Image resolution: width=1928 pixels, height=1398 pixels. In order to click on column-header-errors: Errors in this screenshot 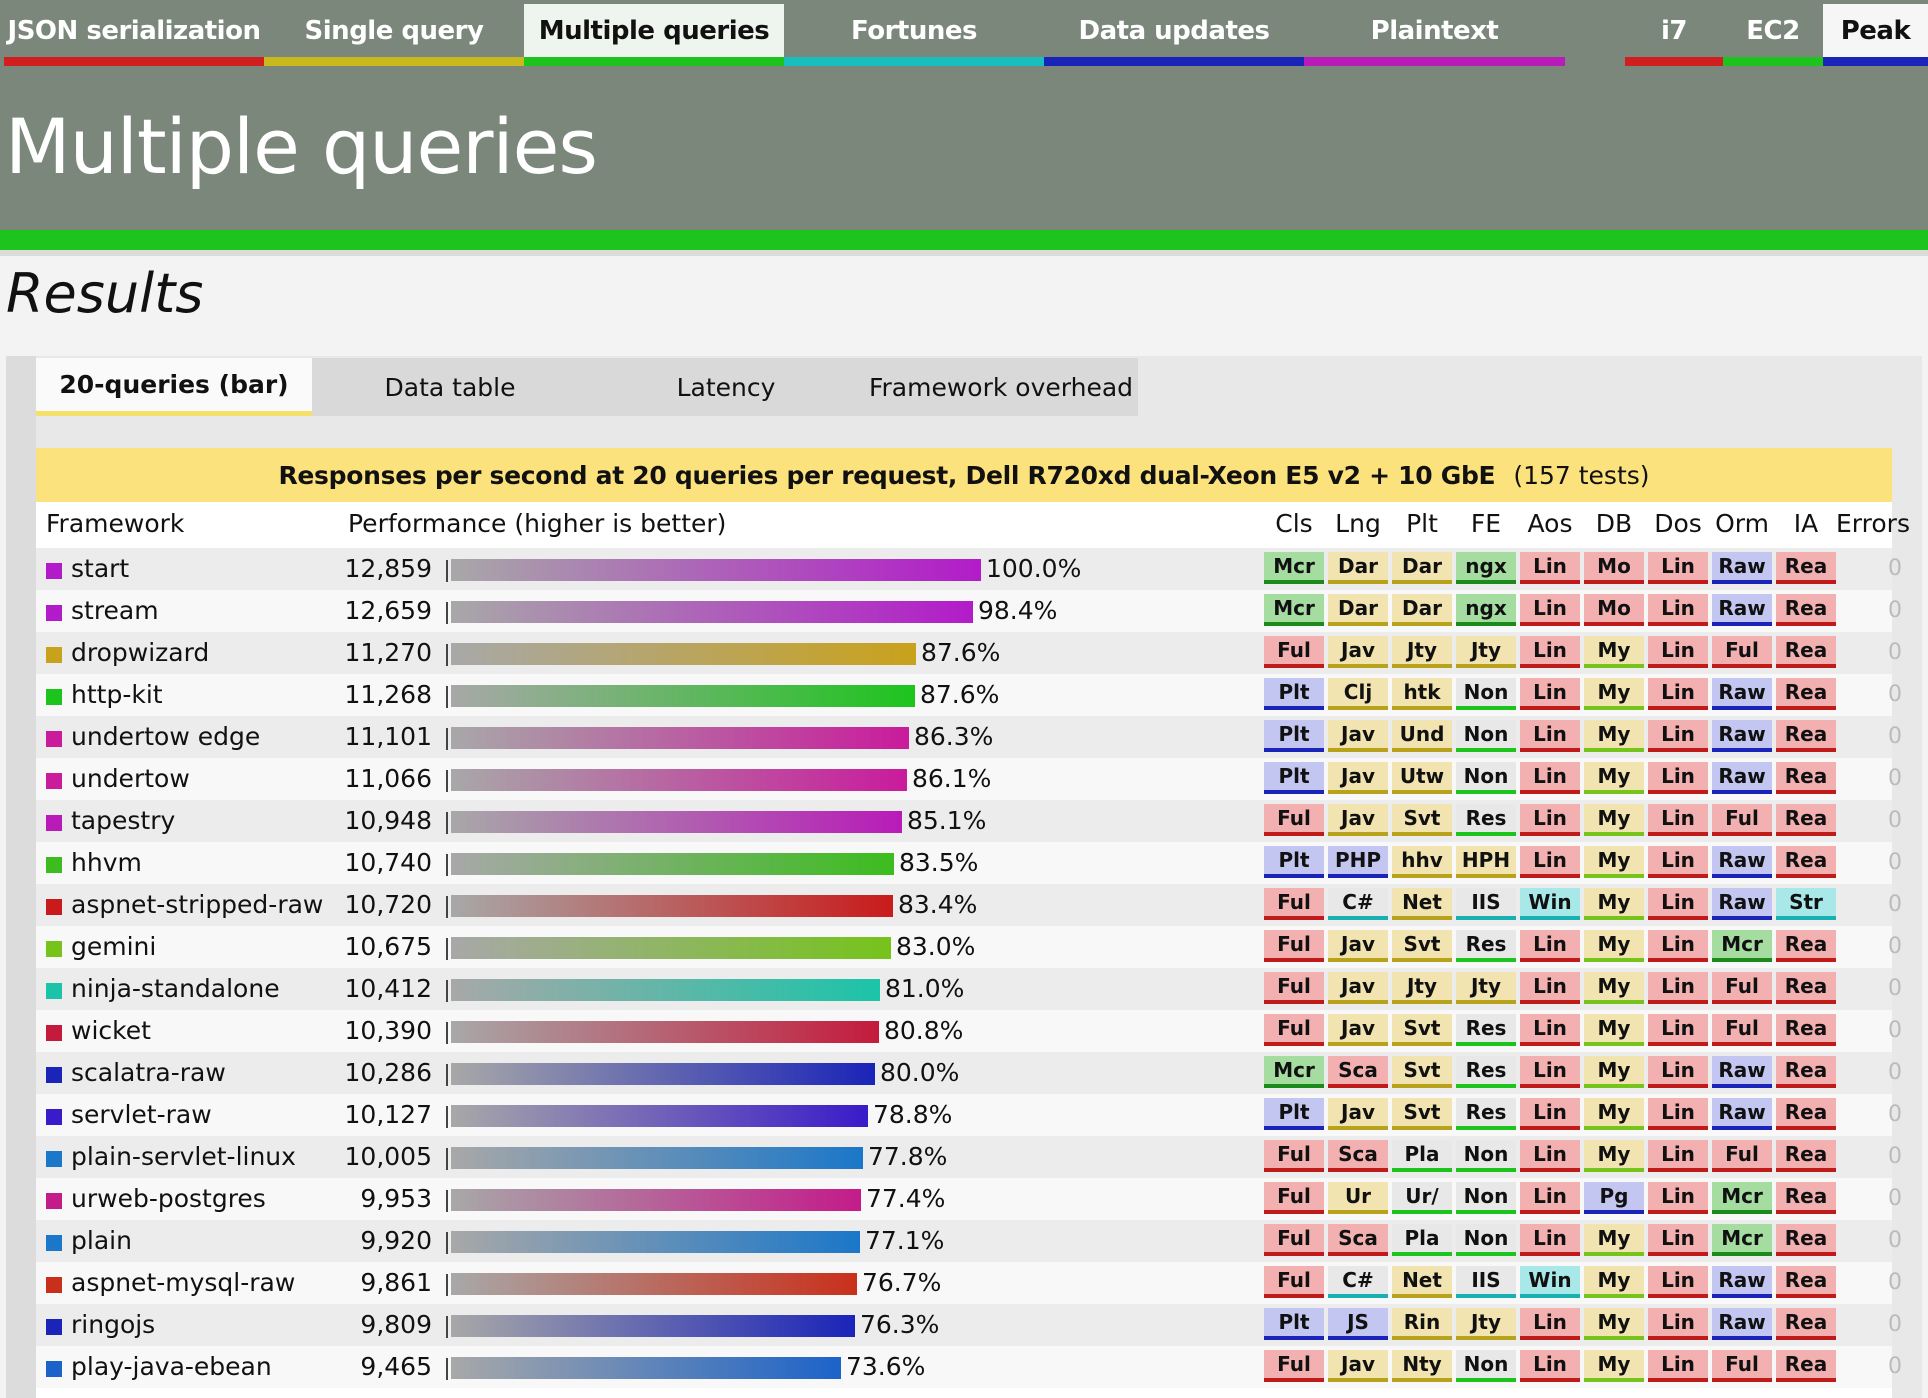, I will do `click(1873, 524)`.